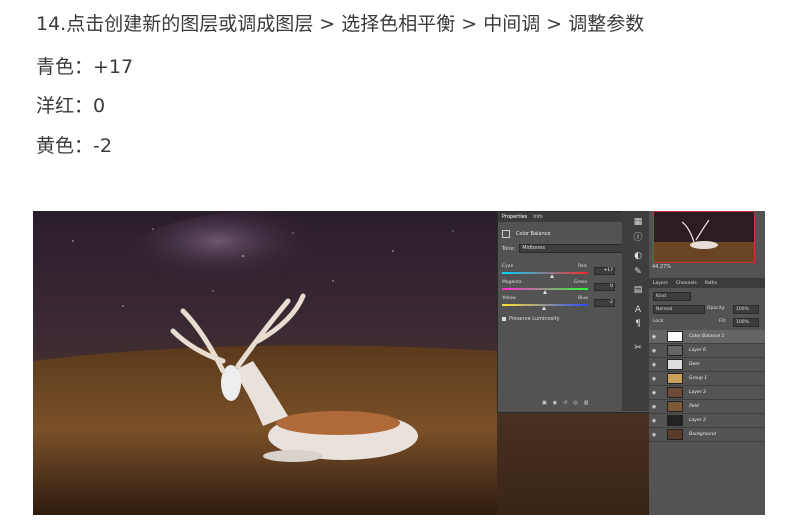 Image resolution: width=800 pixels, height=529 pixels. I want to click on layer-name: Background, so click(702, 434).